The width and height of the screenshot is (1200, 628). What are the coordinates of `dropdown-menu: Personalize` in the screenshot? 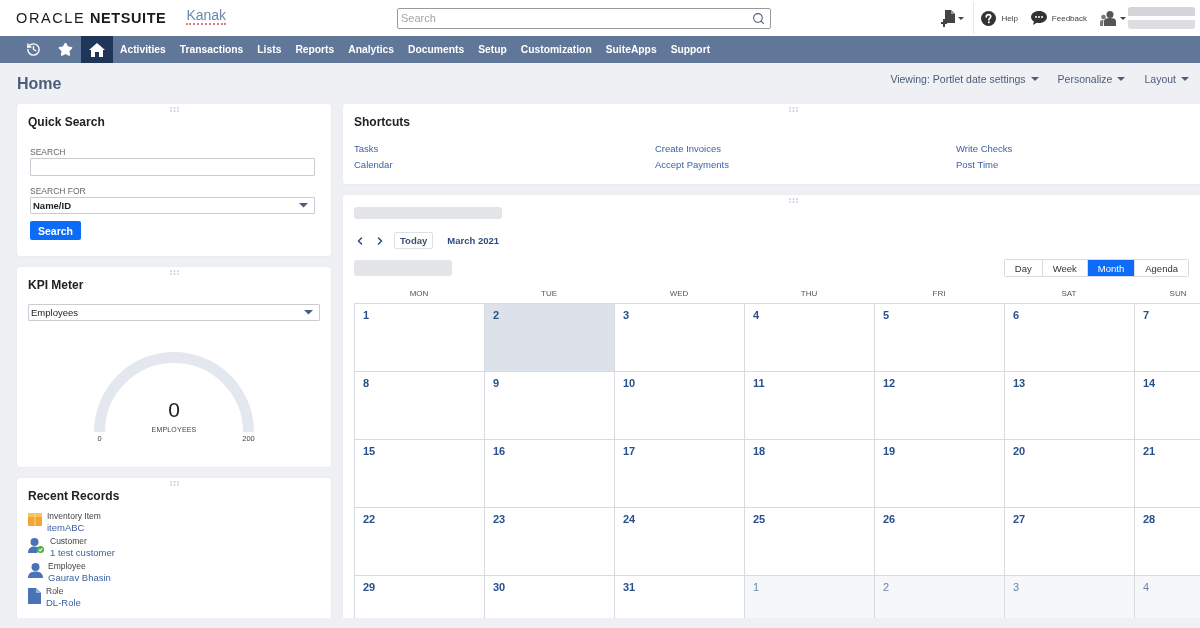 It's located at (1091, 78).